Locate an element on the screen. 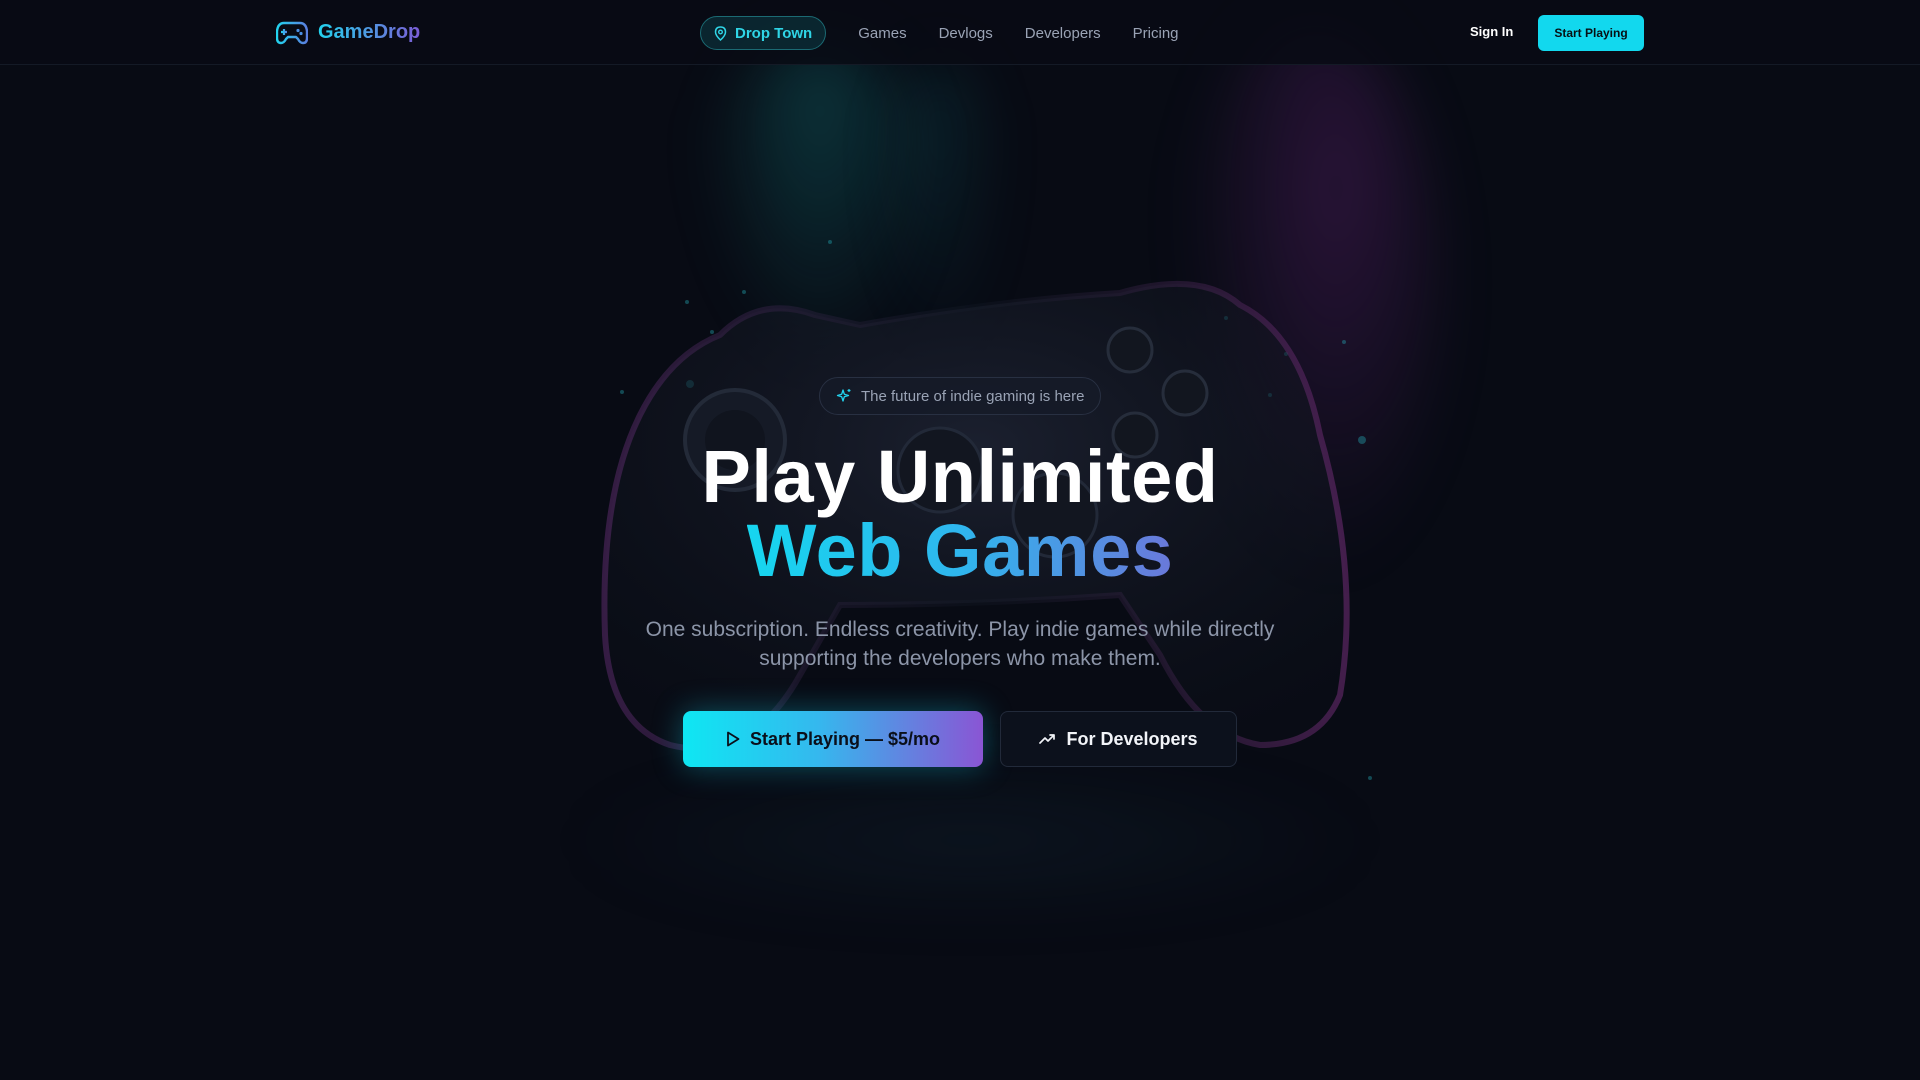  tagline-text: The future of indie gaming is here is located at coordinates (973, 396).